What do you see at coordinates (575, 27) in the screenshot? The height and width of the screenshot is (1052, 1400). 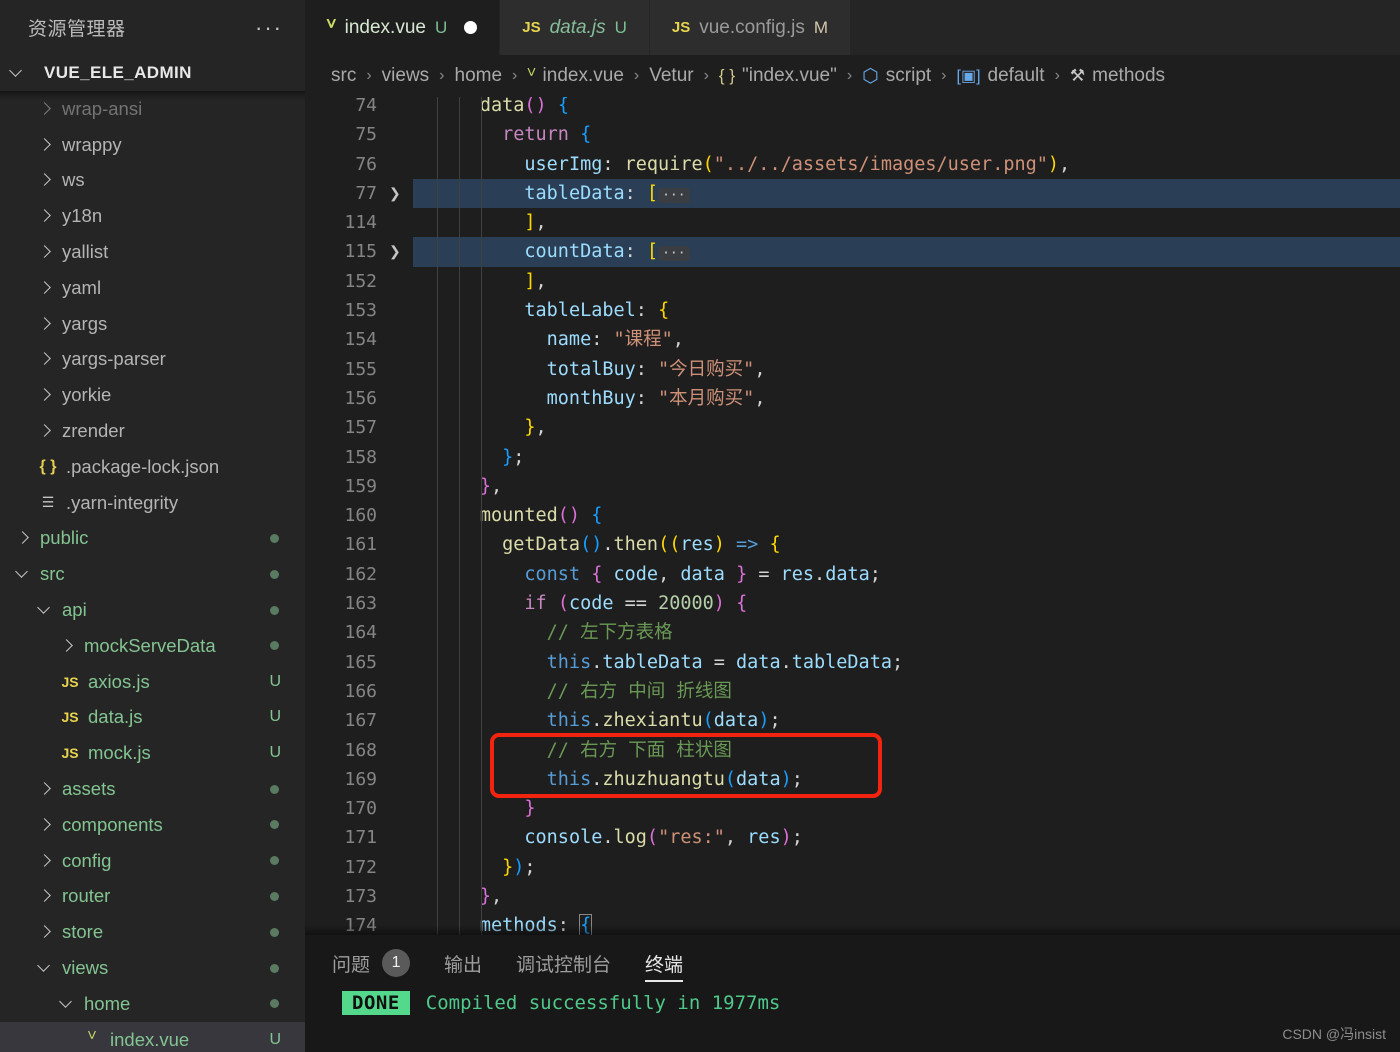 I see `editor-tab-data-js: JS data.js U` at bounding box center [575, 27].